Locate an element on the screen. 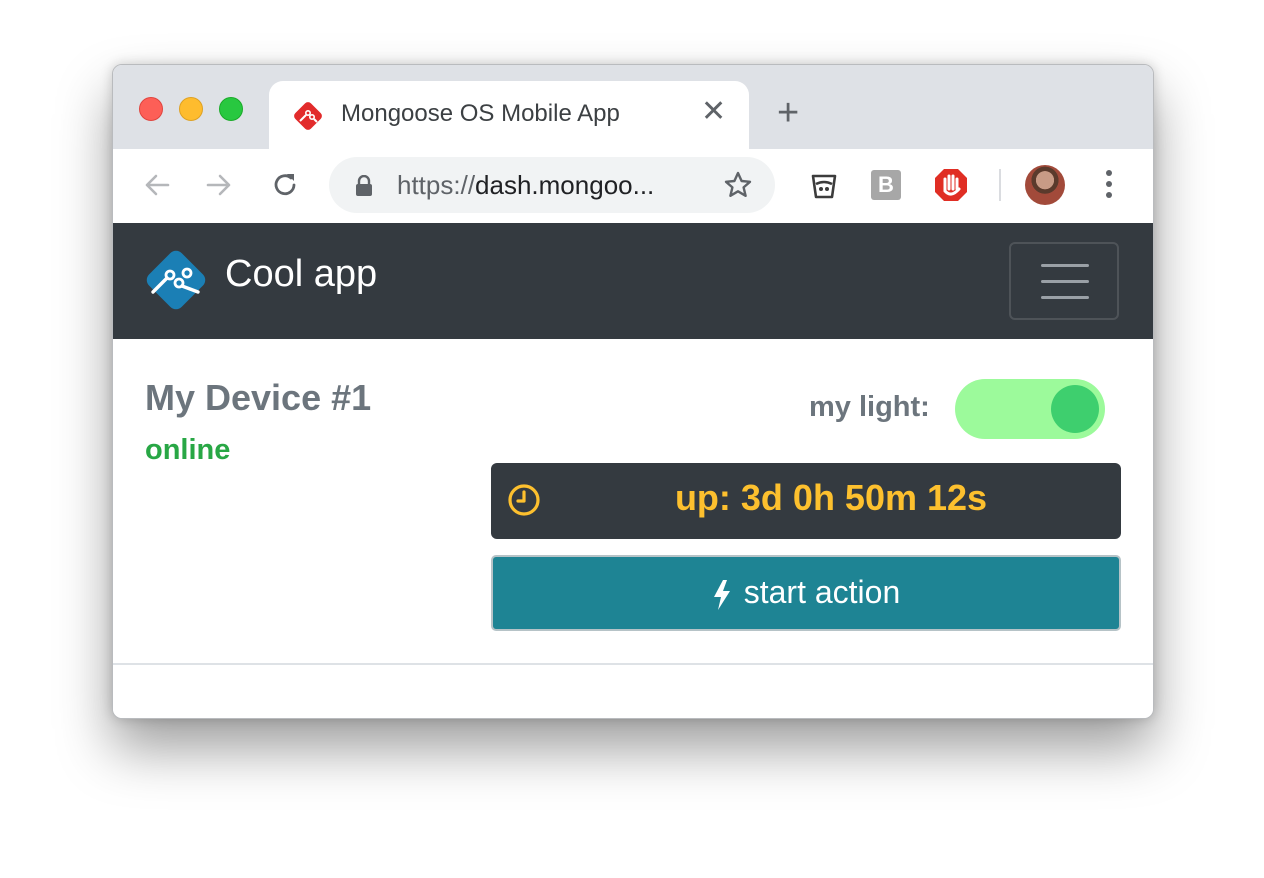 The image size is (1264, 878). tab-title: Mongoose OS Mobile App is located at coordinates (480, 113).